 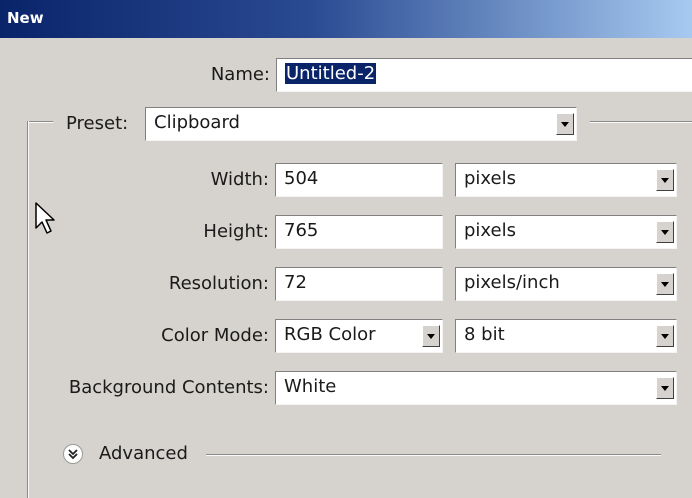 What do you see at coordinates (45, 218) in the screenshot?
I see `mouse-pointer-icon` at bounding box center [45, 218].